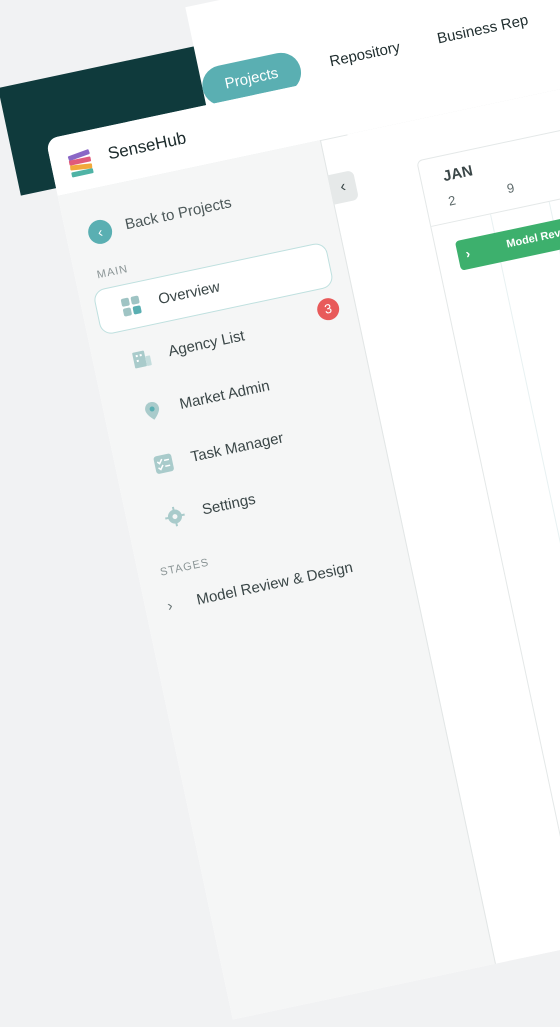 This screenshot has height=1027, width=560. I want to click on collapse-sidebar-button: ‹, so click(343, 187).